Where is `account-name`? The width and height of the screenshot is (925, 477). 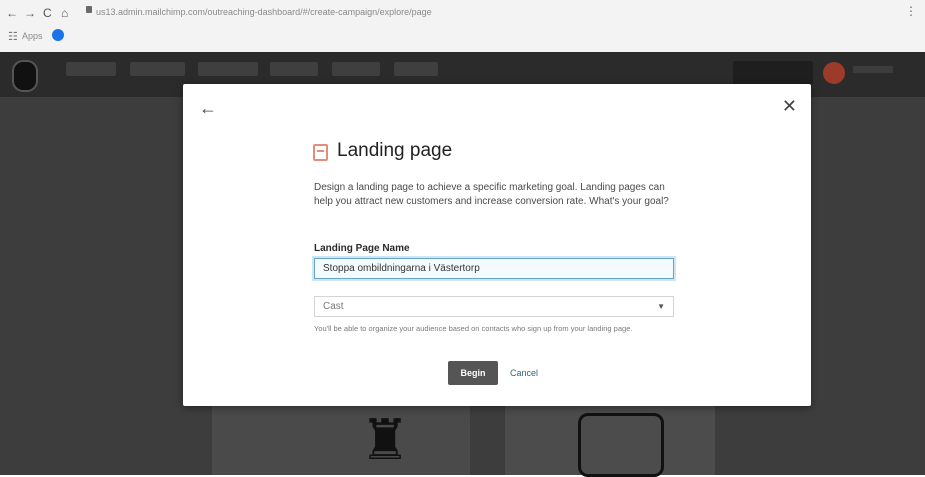
account-name is located at coordinates (873, 69).